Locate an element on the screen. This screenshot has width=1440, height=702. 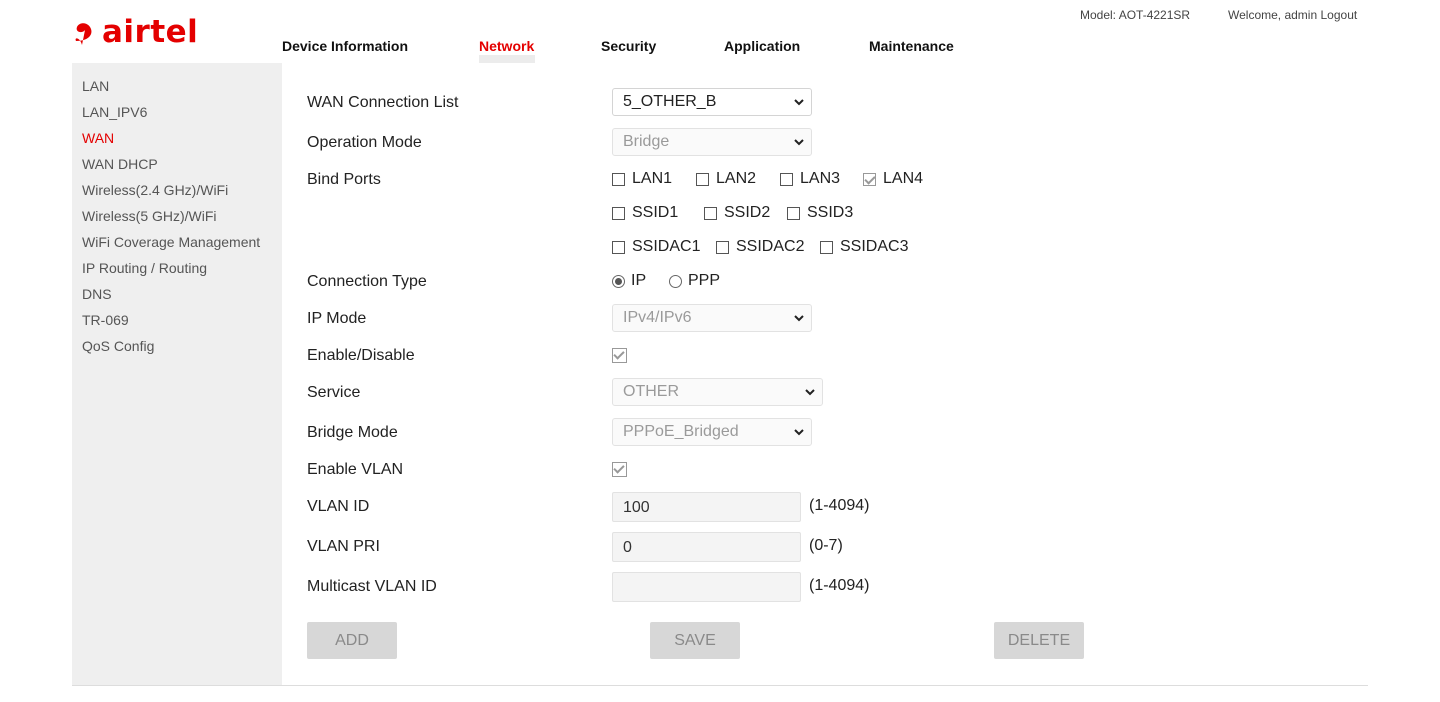
radio-selected-icon is located at coordinates (618, 281).